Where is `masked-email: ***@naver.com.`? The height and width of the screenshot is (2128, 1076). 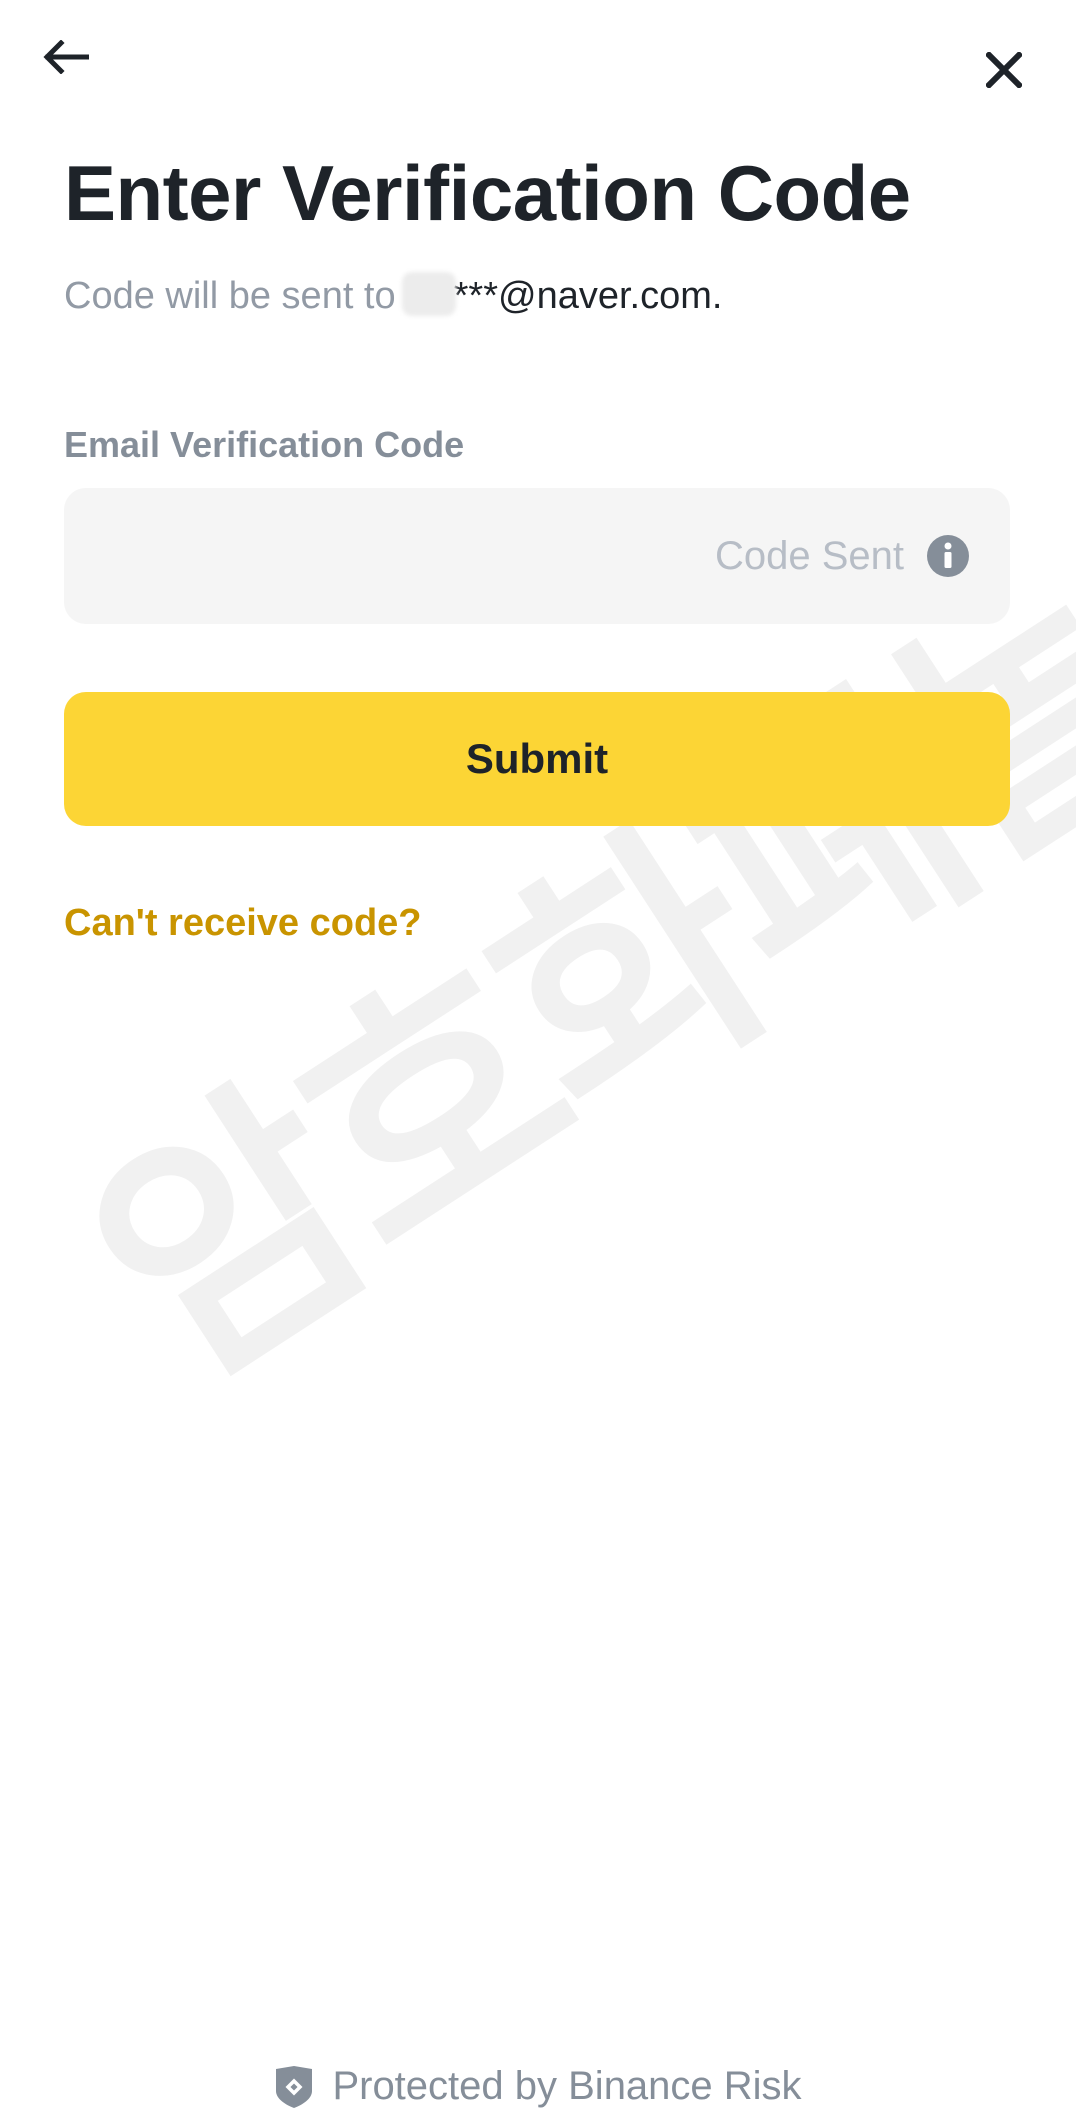
masked-email: ***@naver.com. is located at coordinates (588, 296).